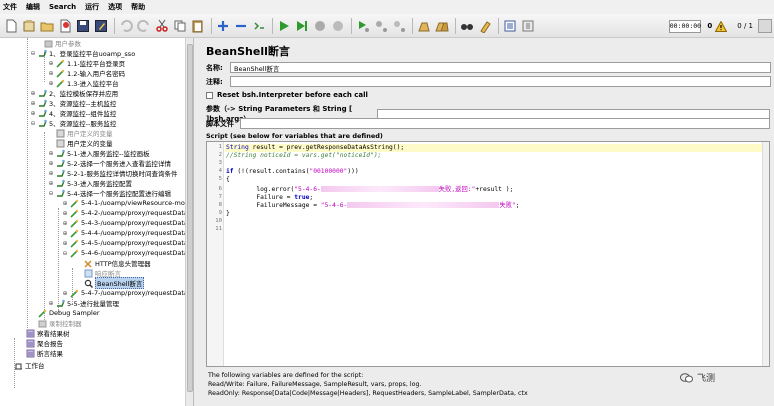 This screenshot has width=774, height=406. I want to click on open-icon, so click(47, 26).